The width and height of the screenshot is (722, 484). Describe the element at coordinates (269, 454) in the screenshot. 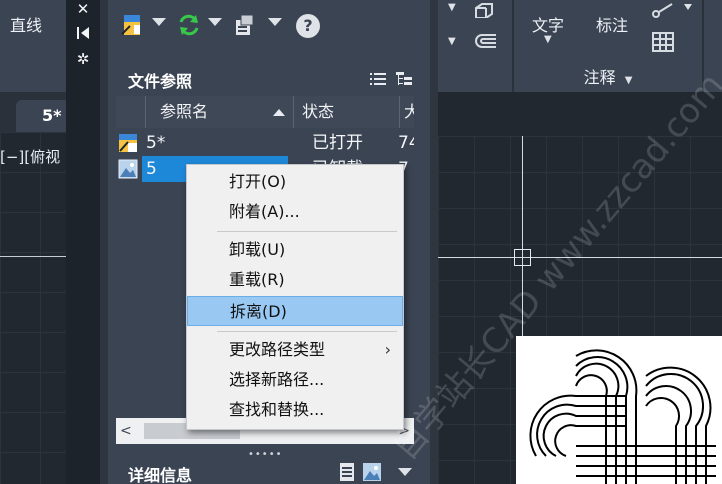

I see `panel-splitter: •••••` at that location.